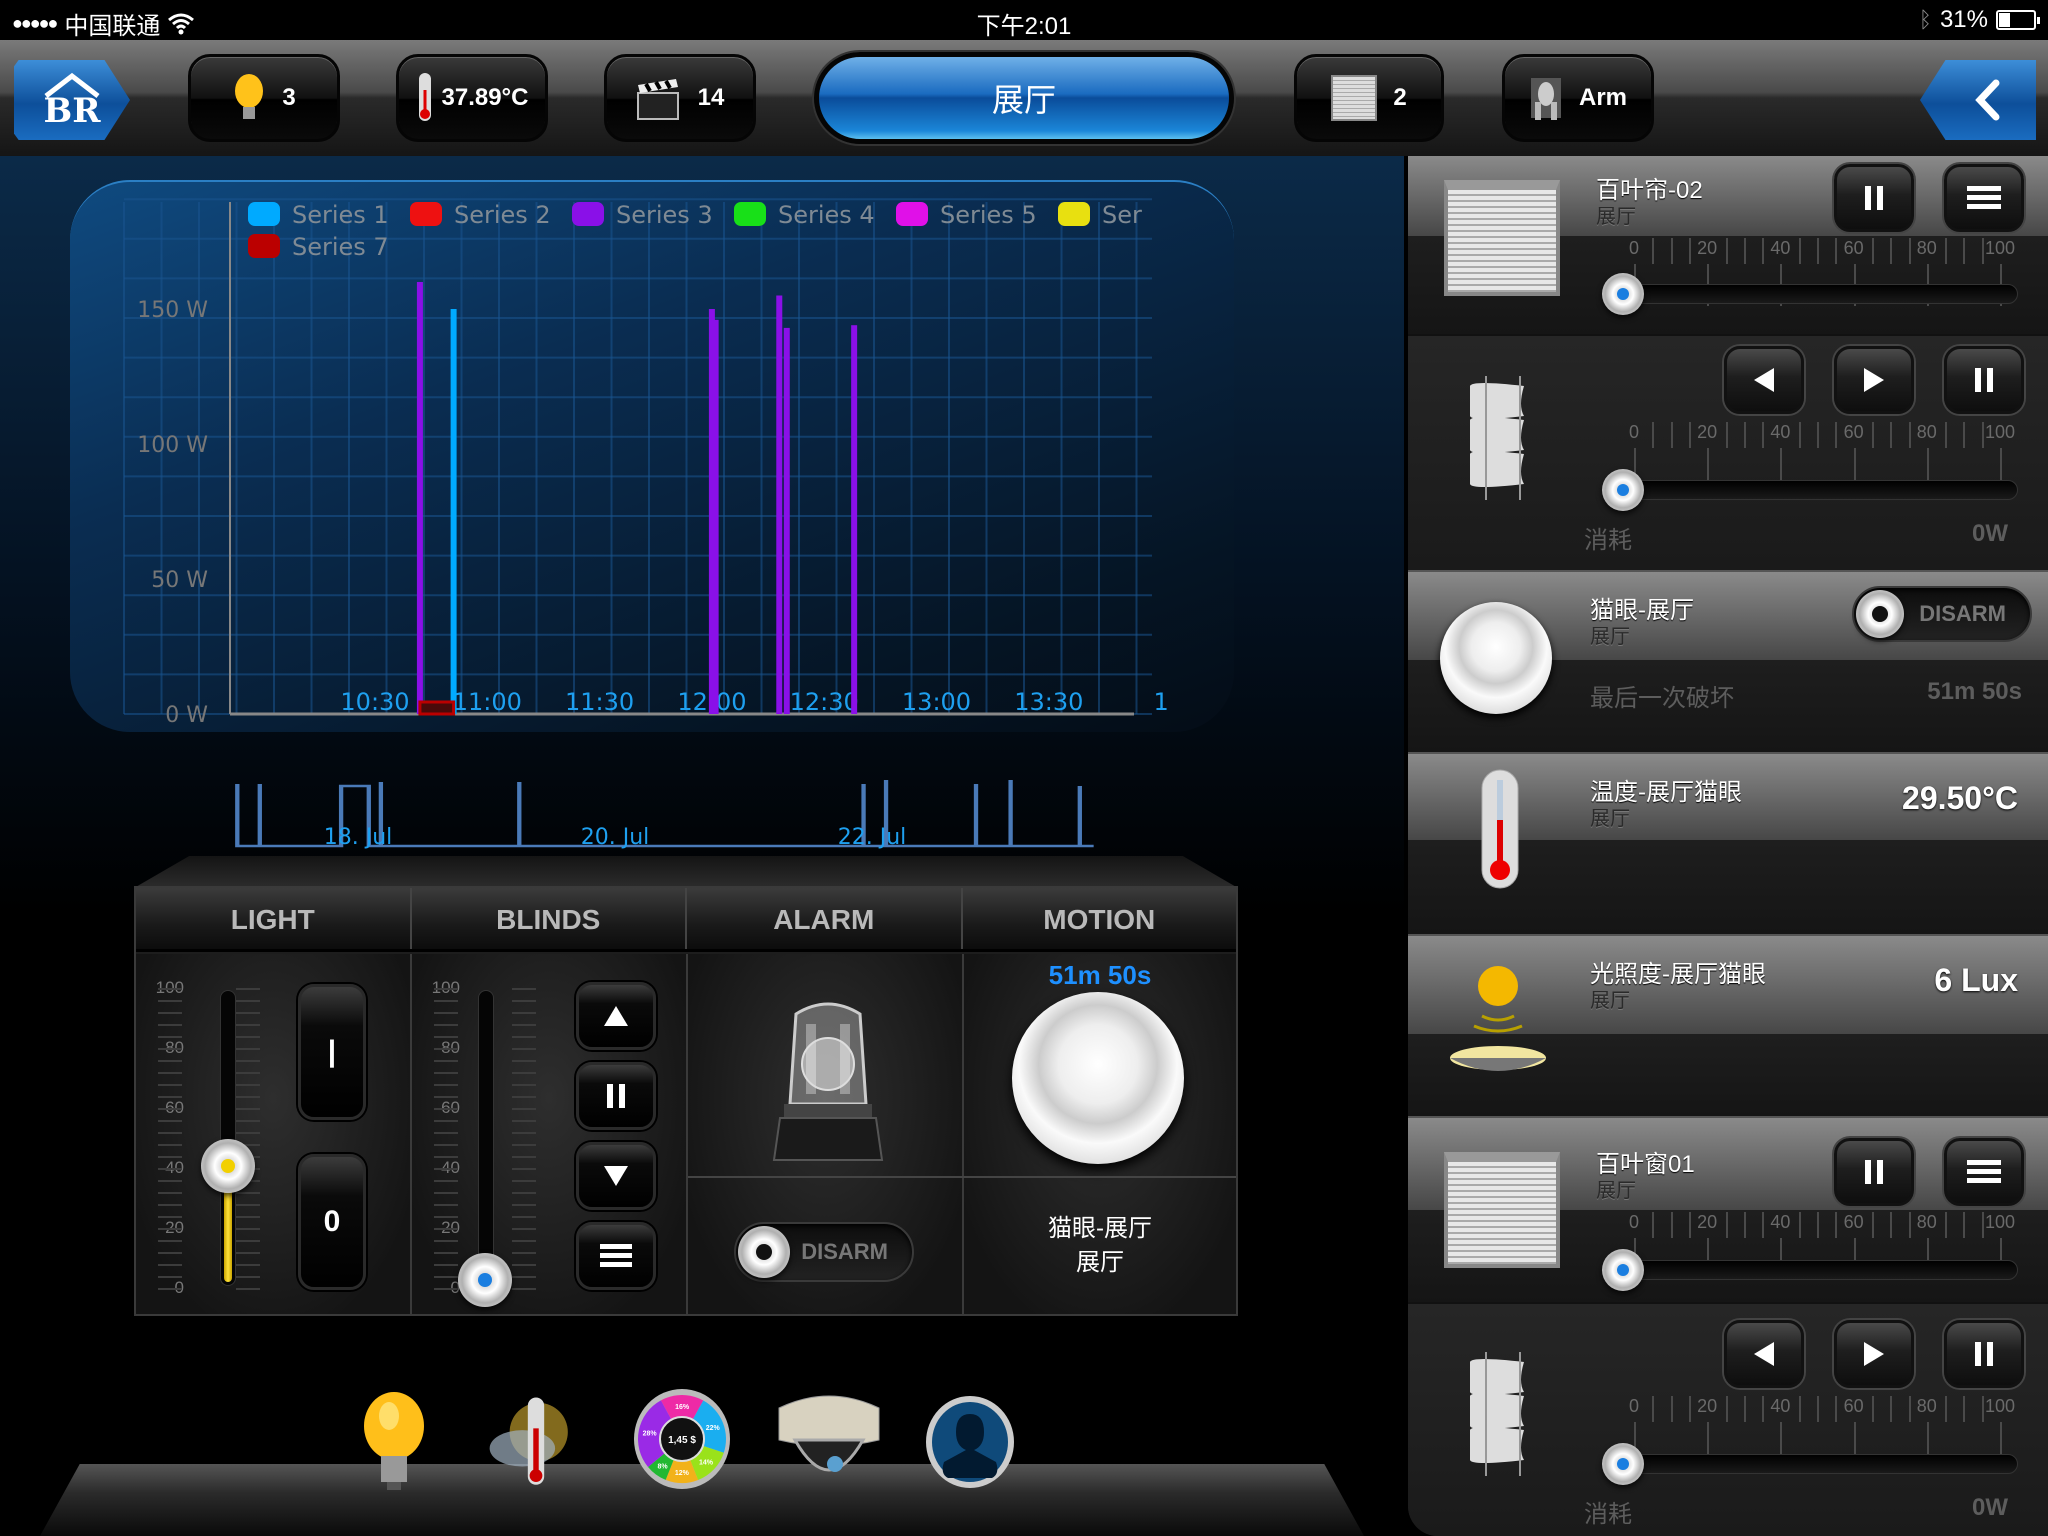 The width and height of the screenshot is (2048, 1536). What do you see at coordinates (549, 918) in the screenshot?
I see `tab-blinds: BLINDS` at bounding box center [549, 918].